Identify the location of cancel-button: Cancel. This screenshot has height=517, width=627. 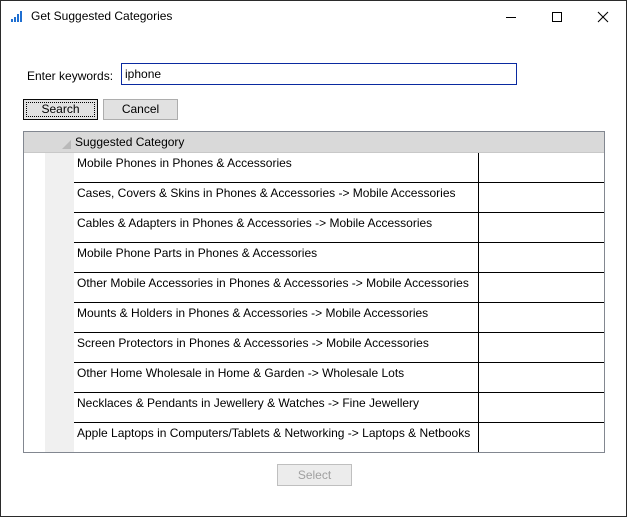
(140, 109).